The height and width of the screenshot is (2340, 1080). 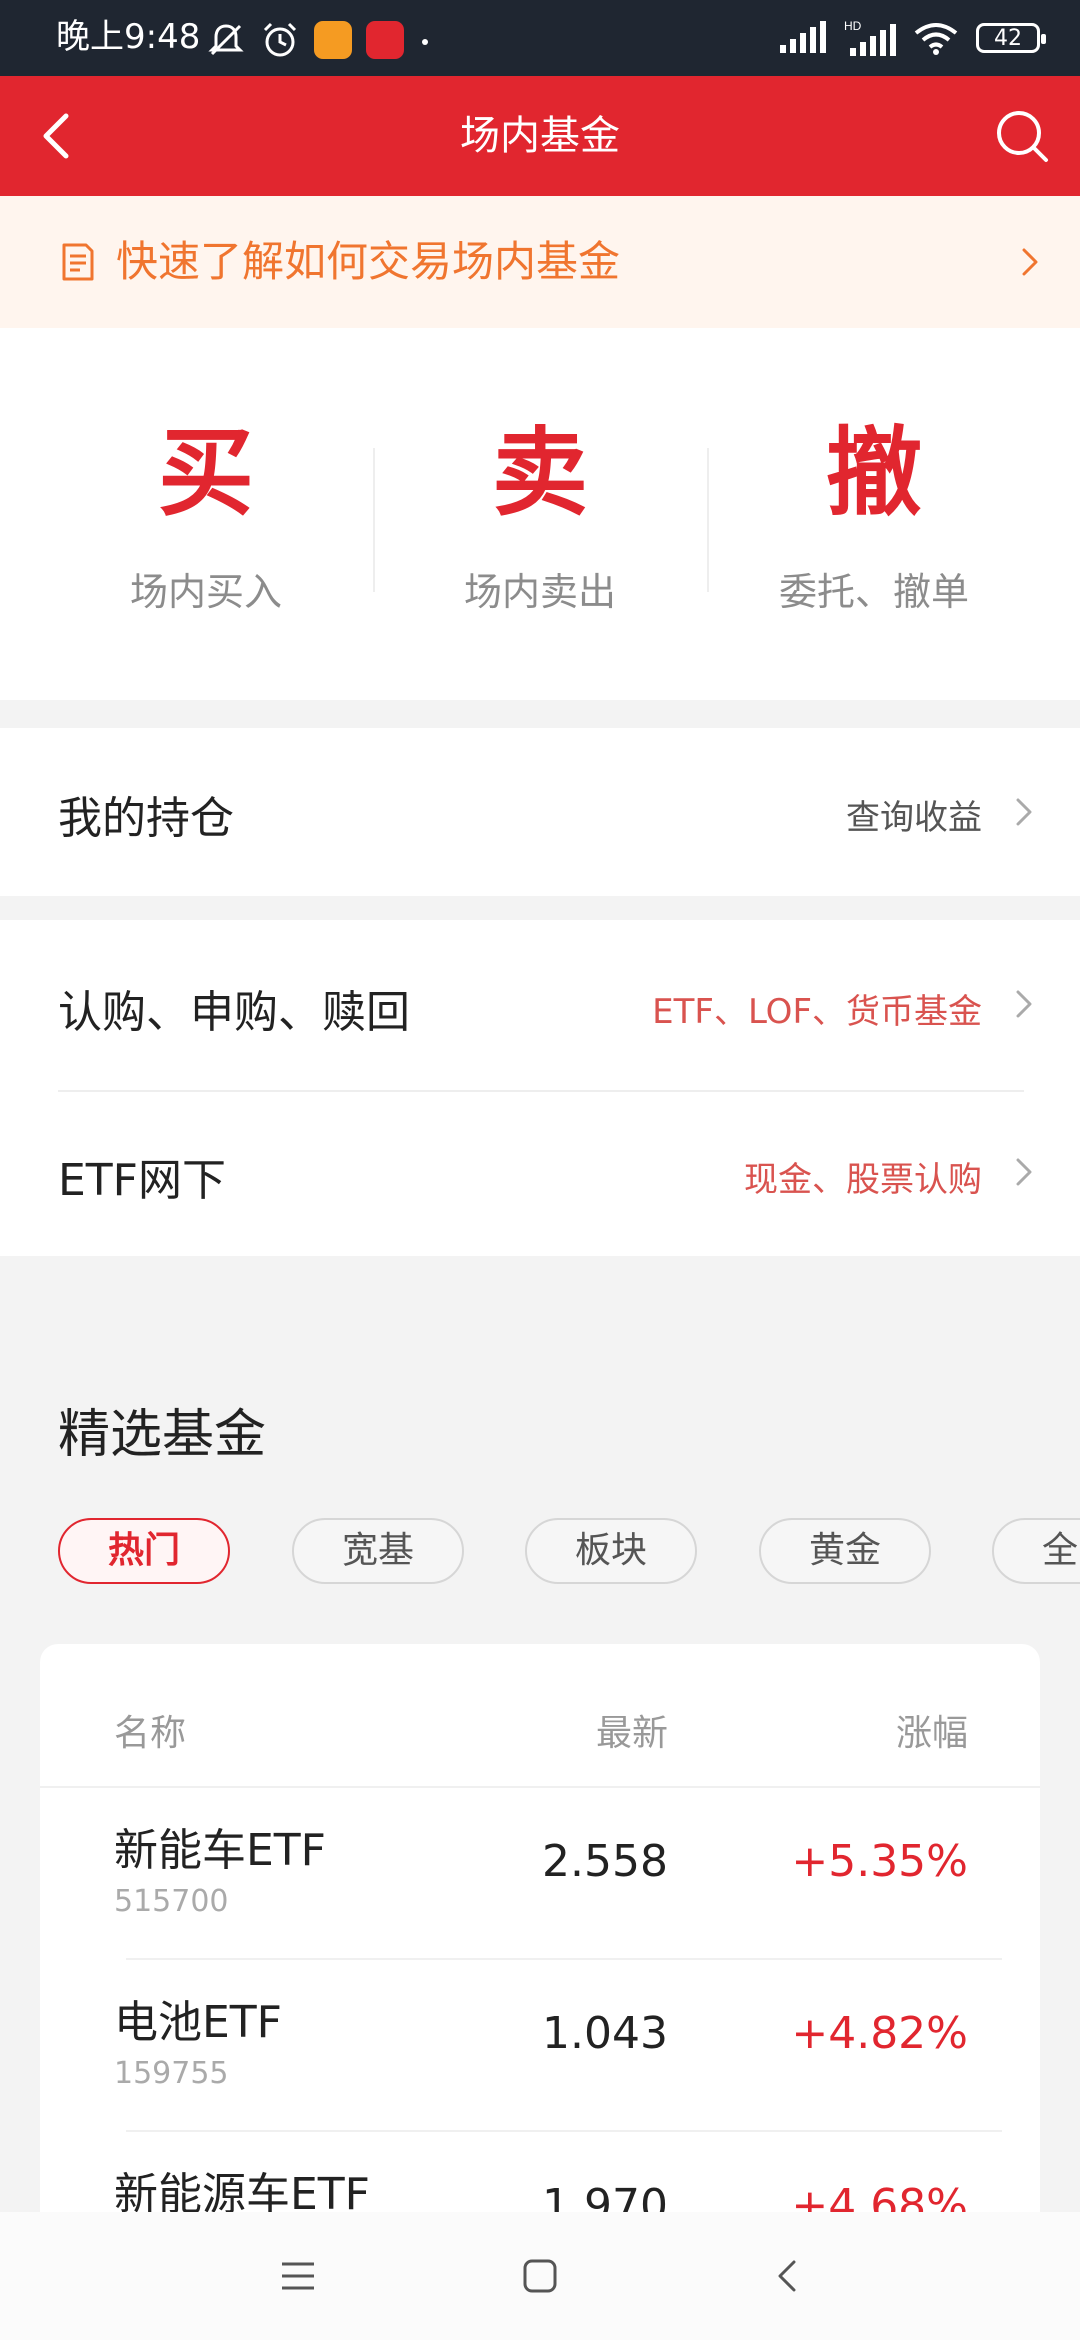 What do you see at coordinates (914, 814) in the screenshot?
I see `query-profit-link: 查询收益` at bounding box center [914, 814].